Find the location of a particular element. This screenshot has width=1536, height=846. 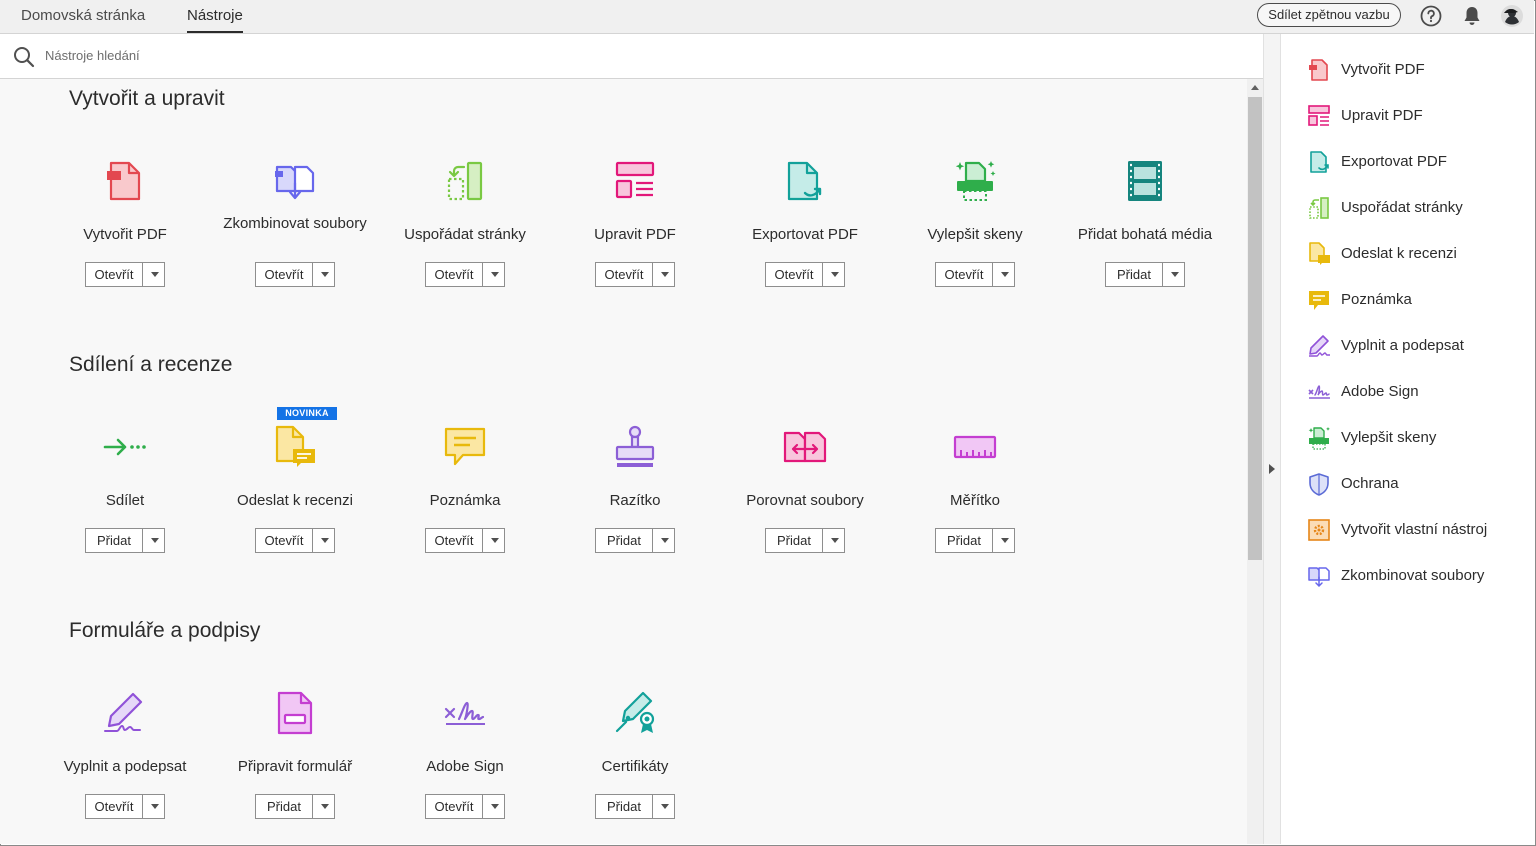

combine-files-icon is located at coordinates (295, 181).